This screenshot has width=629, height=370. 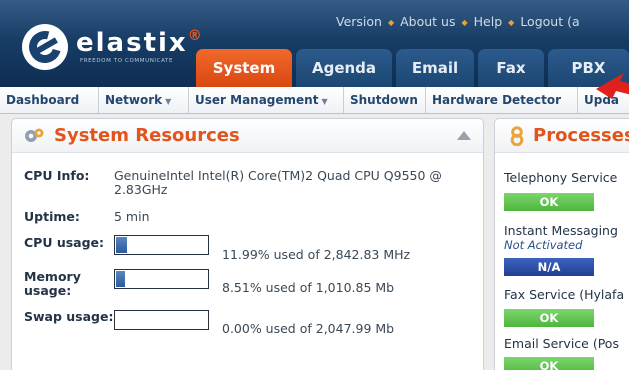 What do you see at coordinates (561, 343) in the screenshot?
I see `process-email-name: Email Service (Pos` at bounding box center [561, 343].